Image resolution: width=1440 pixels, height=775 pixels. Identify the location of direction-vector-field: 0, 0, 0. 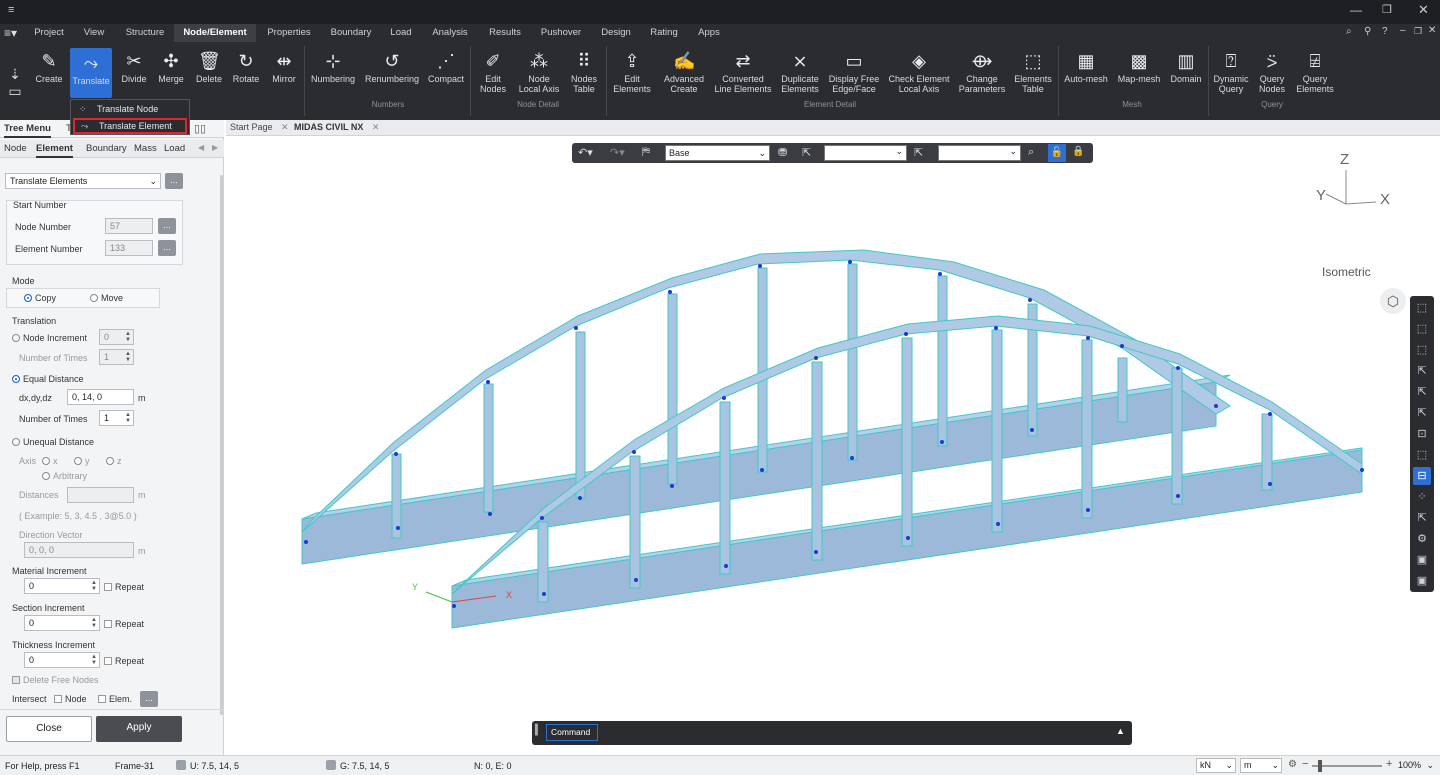
(79, 550).